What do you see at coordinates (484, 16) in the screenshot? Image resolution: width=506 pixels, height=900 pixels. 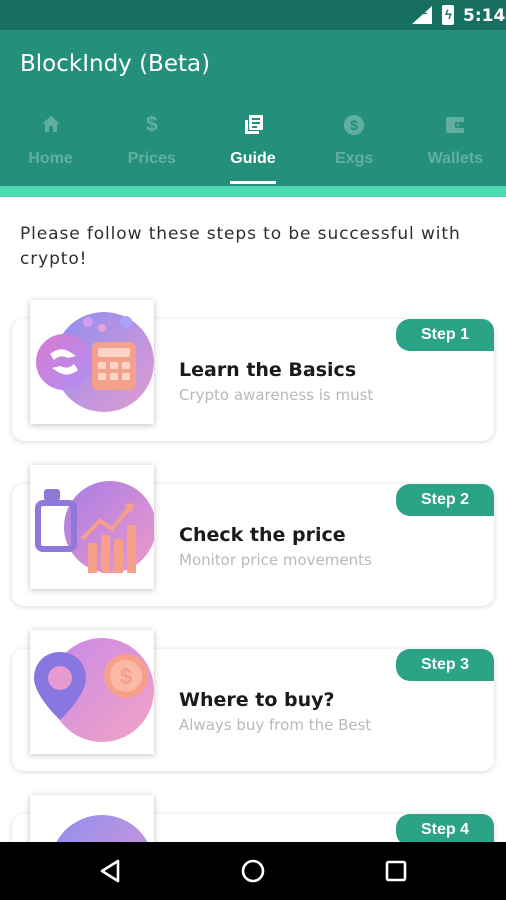 I see `clock: 5:14` at bounding box center [484, 16].